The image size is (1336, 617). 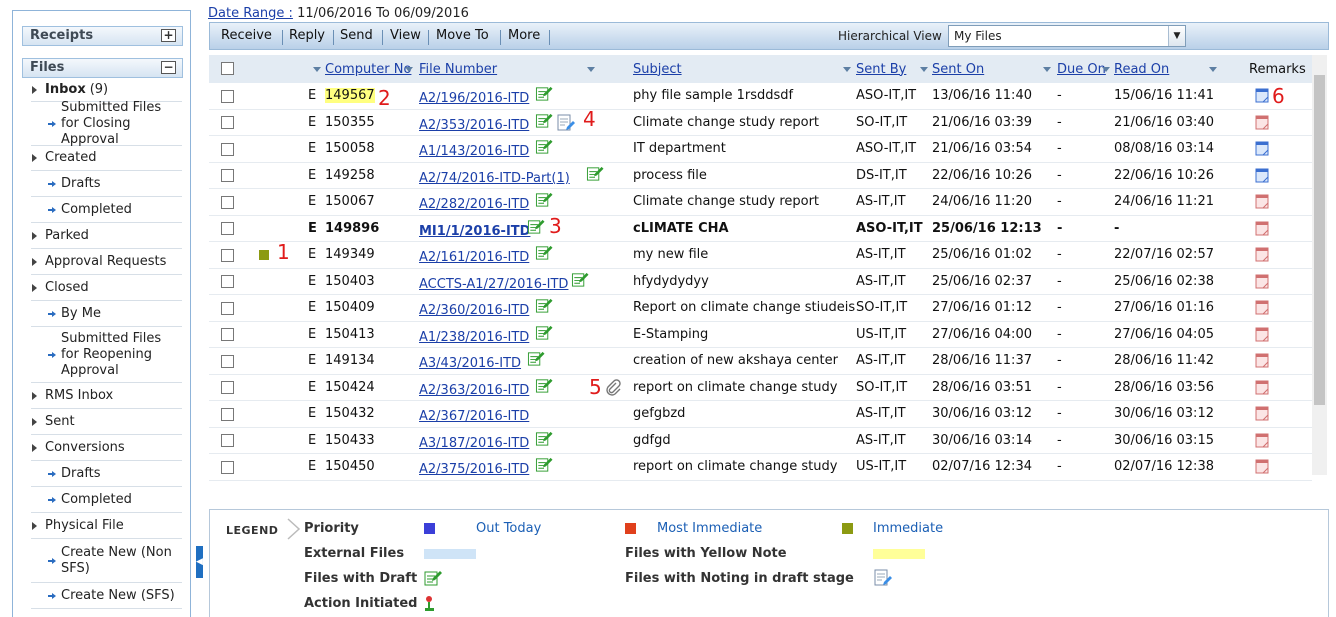 What do you see at coordinates (474, 231) in the screenshot?
I see `file-number-link: MI1/1/2016-ITD` at bounding box center [474, 231].